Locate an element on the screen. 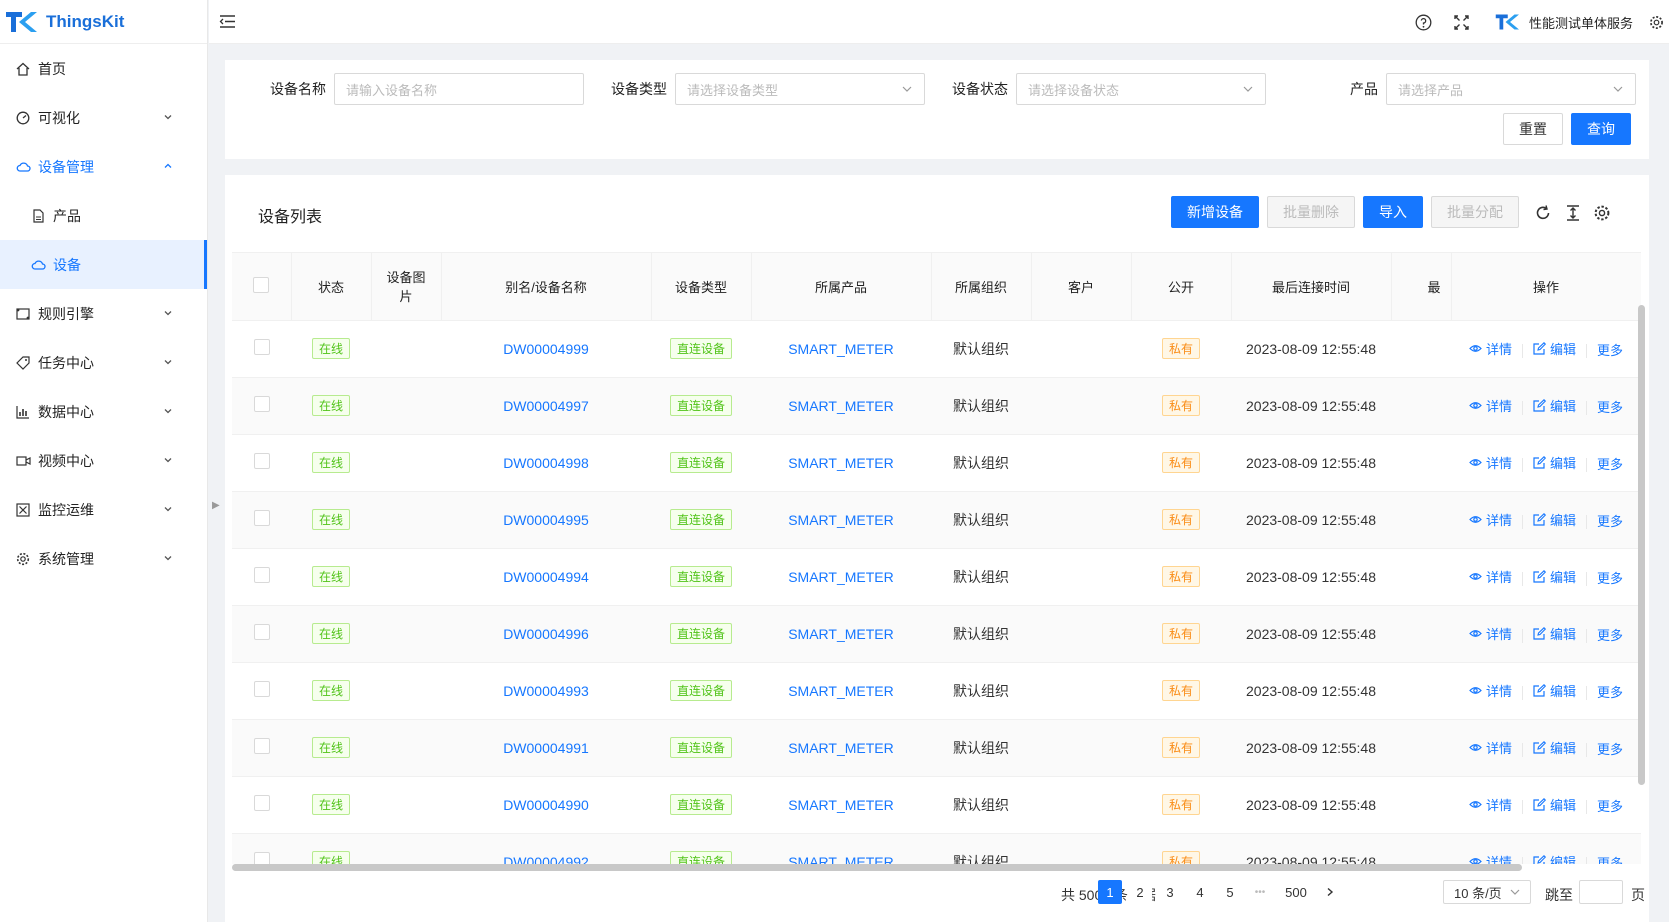 Image resolution: width=1669 pixels, height=922 pixels. device-name-link: DW00004990 is located at coordinates (546, 805).